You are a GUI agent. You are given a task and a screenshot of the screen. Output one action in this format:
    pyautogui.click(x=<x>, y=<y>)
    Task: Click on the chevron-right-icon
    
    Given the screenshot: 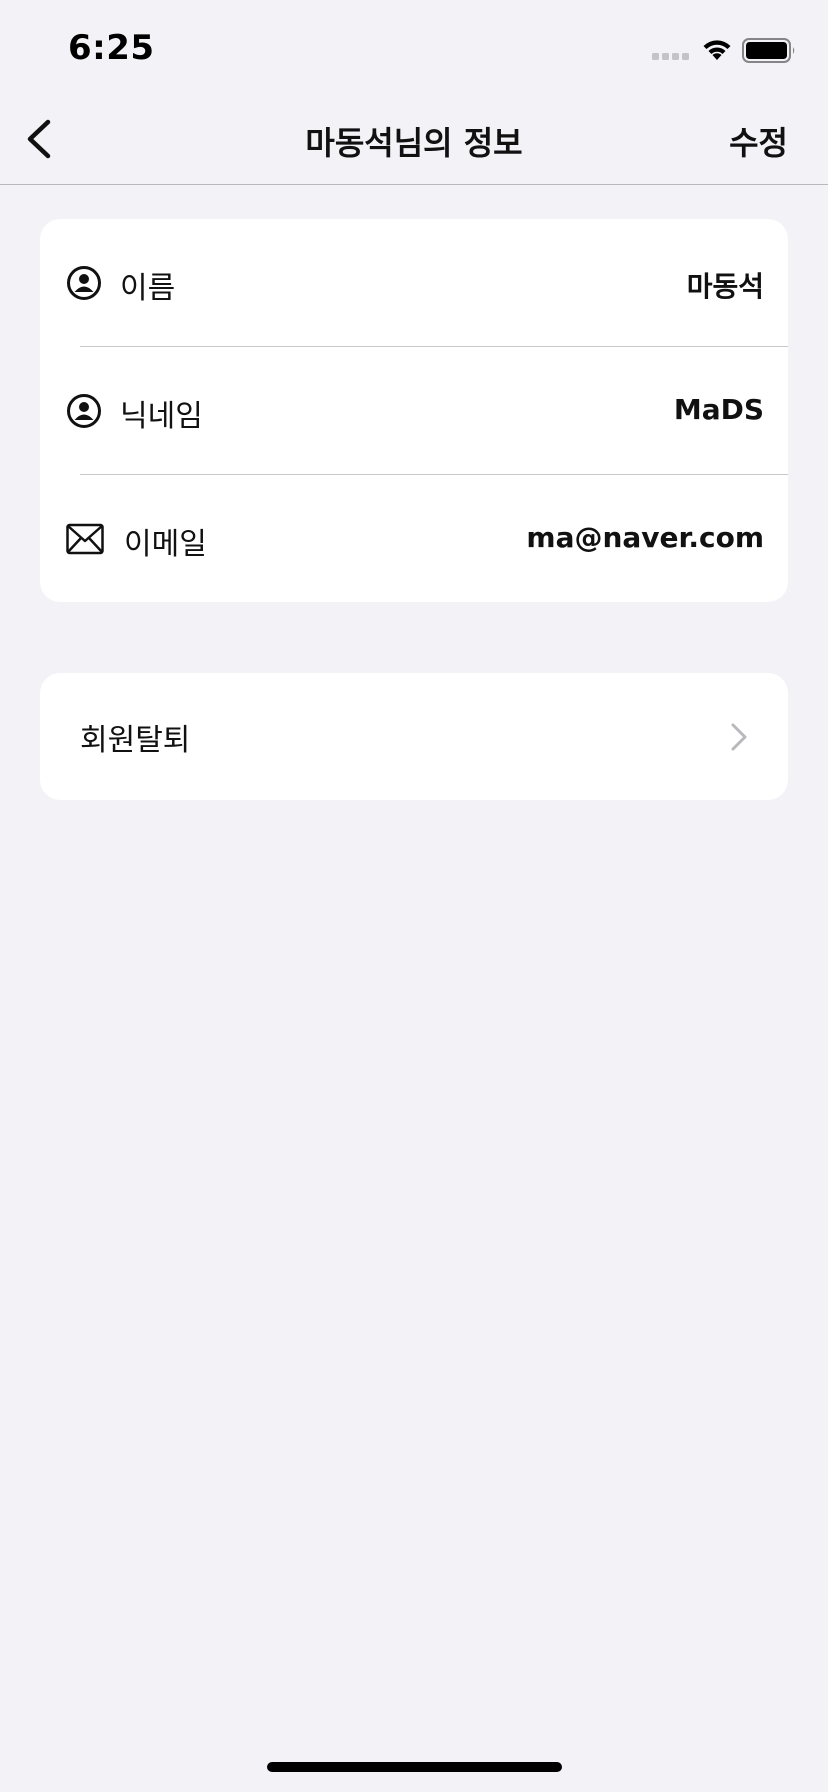 What is the action you would take?
    pyautogui.click(x=739, y=737)
    